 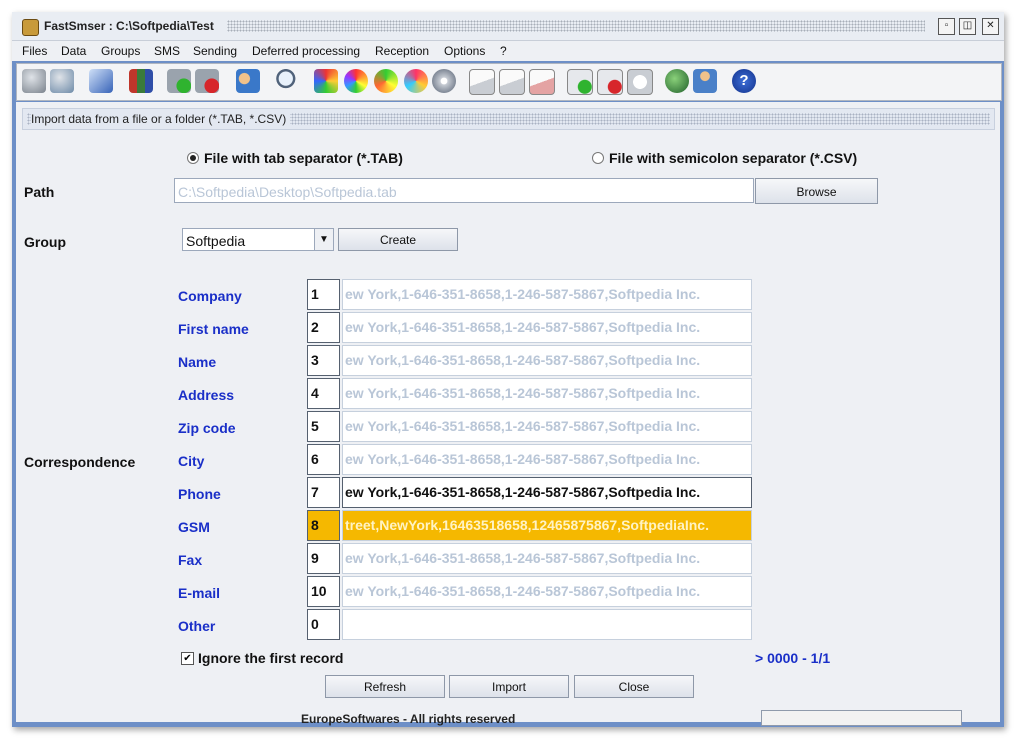 I want to click on column-index-input: 1, so click(x=323, y=294).